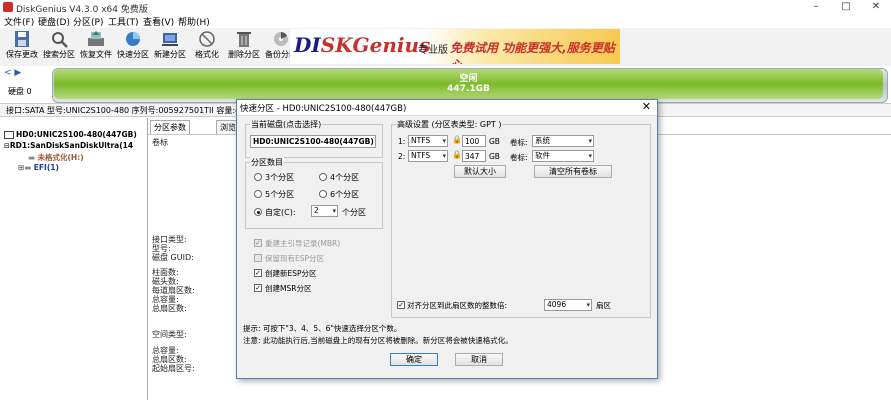 This screenshot has width=891, height=400. I want to click on save-icon, so click(22, 39).